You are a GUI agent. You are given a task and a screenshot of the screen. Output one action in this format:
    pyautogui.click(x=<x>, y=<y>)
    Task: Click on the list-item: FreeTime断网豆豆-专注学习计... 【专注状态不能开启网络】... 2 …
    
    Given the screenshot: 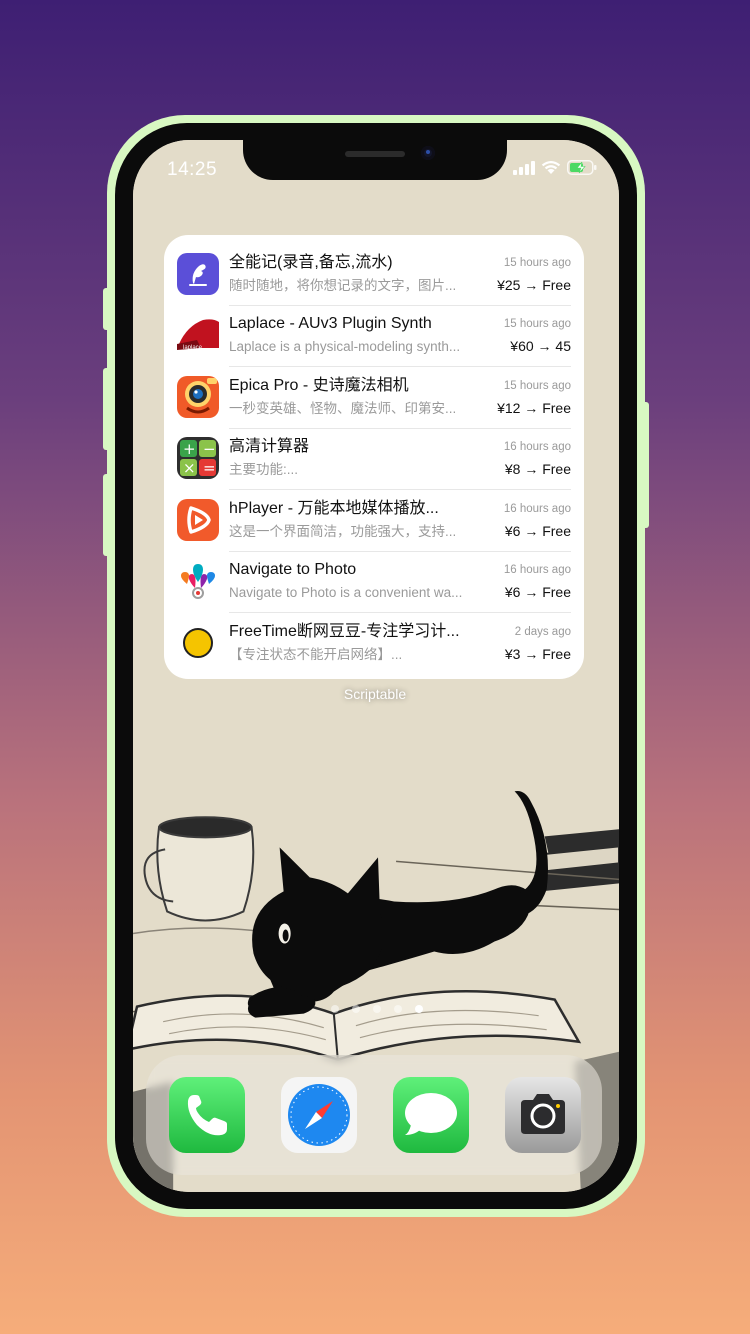 What is the action you would take?
    pyautogui.click(x=374, y=643)
    